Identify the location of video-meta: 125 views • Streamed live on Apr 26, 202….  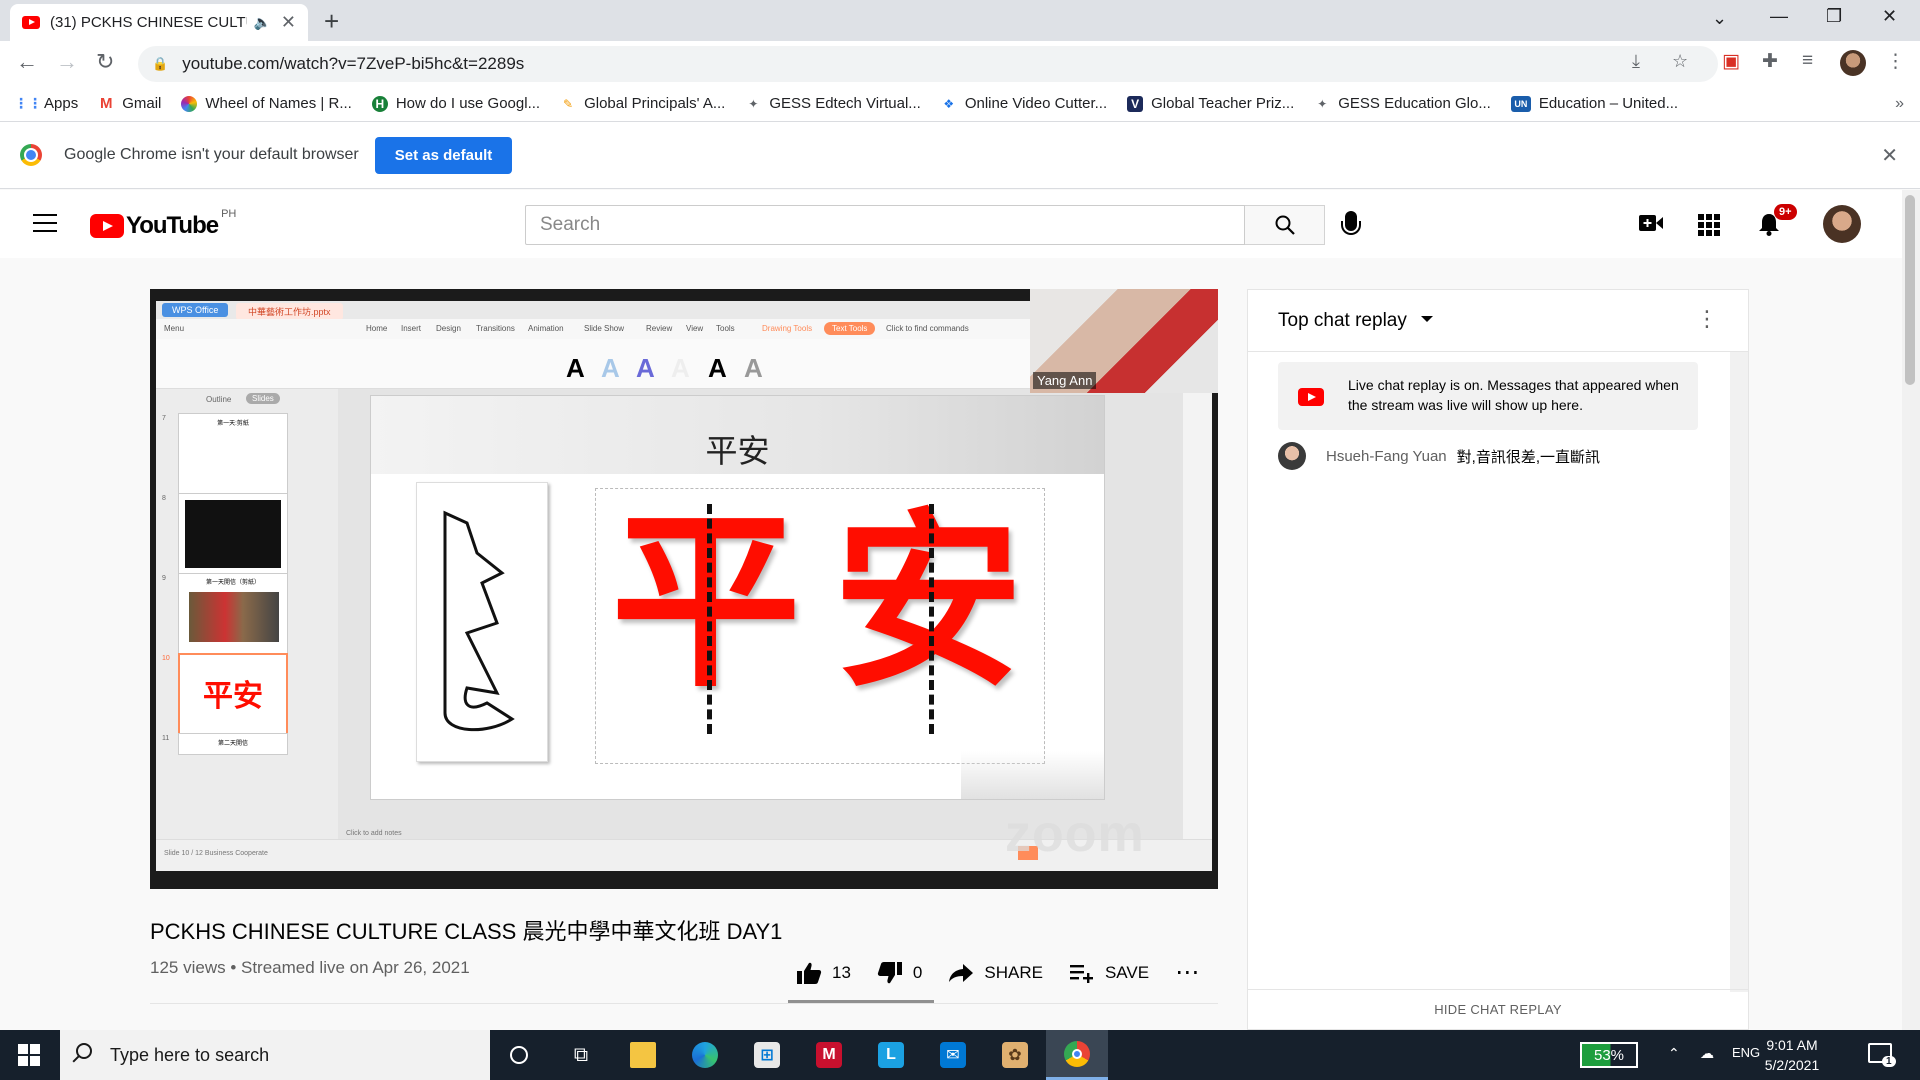
(310, 967).